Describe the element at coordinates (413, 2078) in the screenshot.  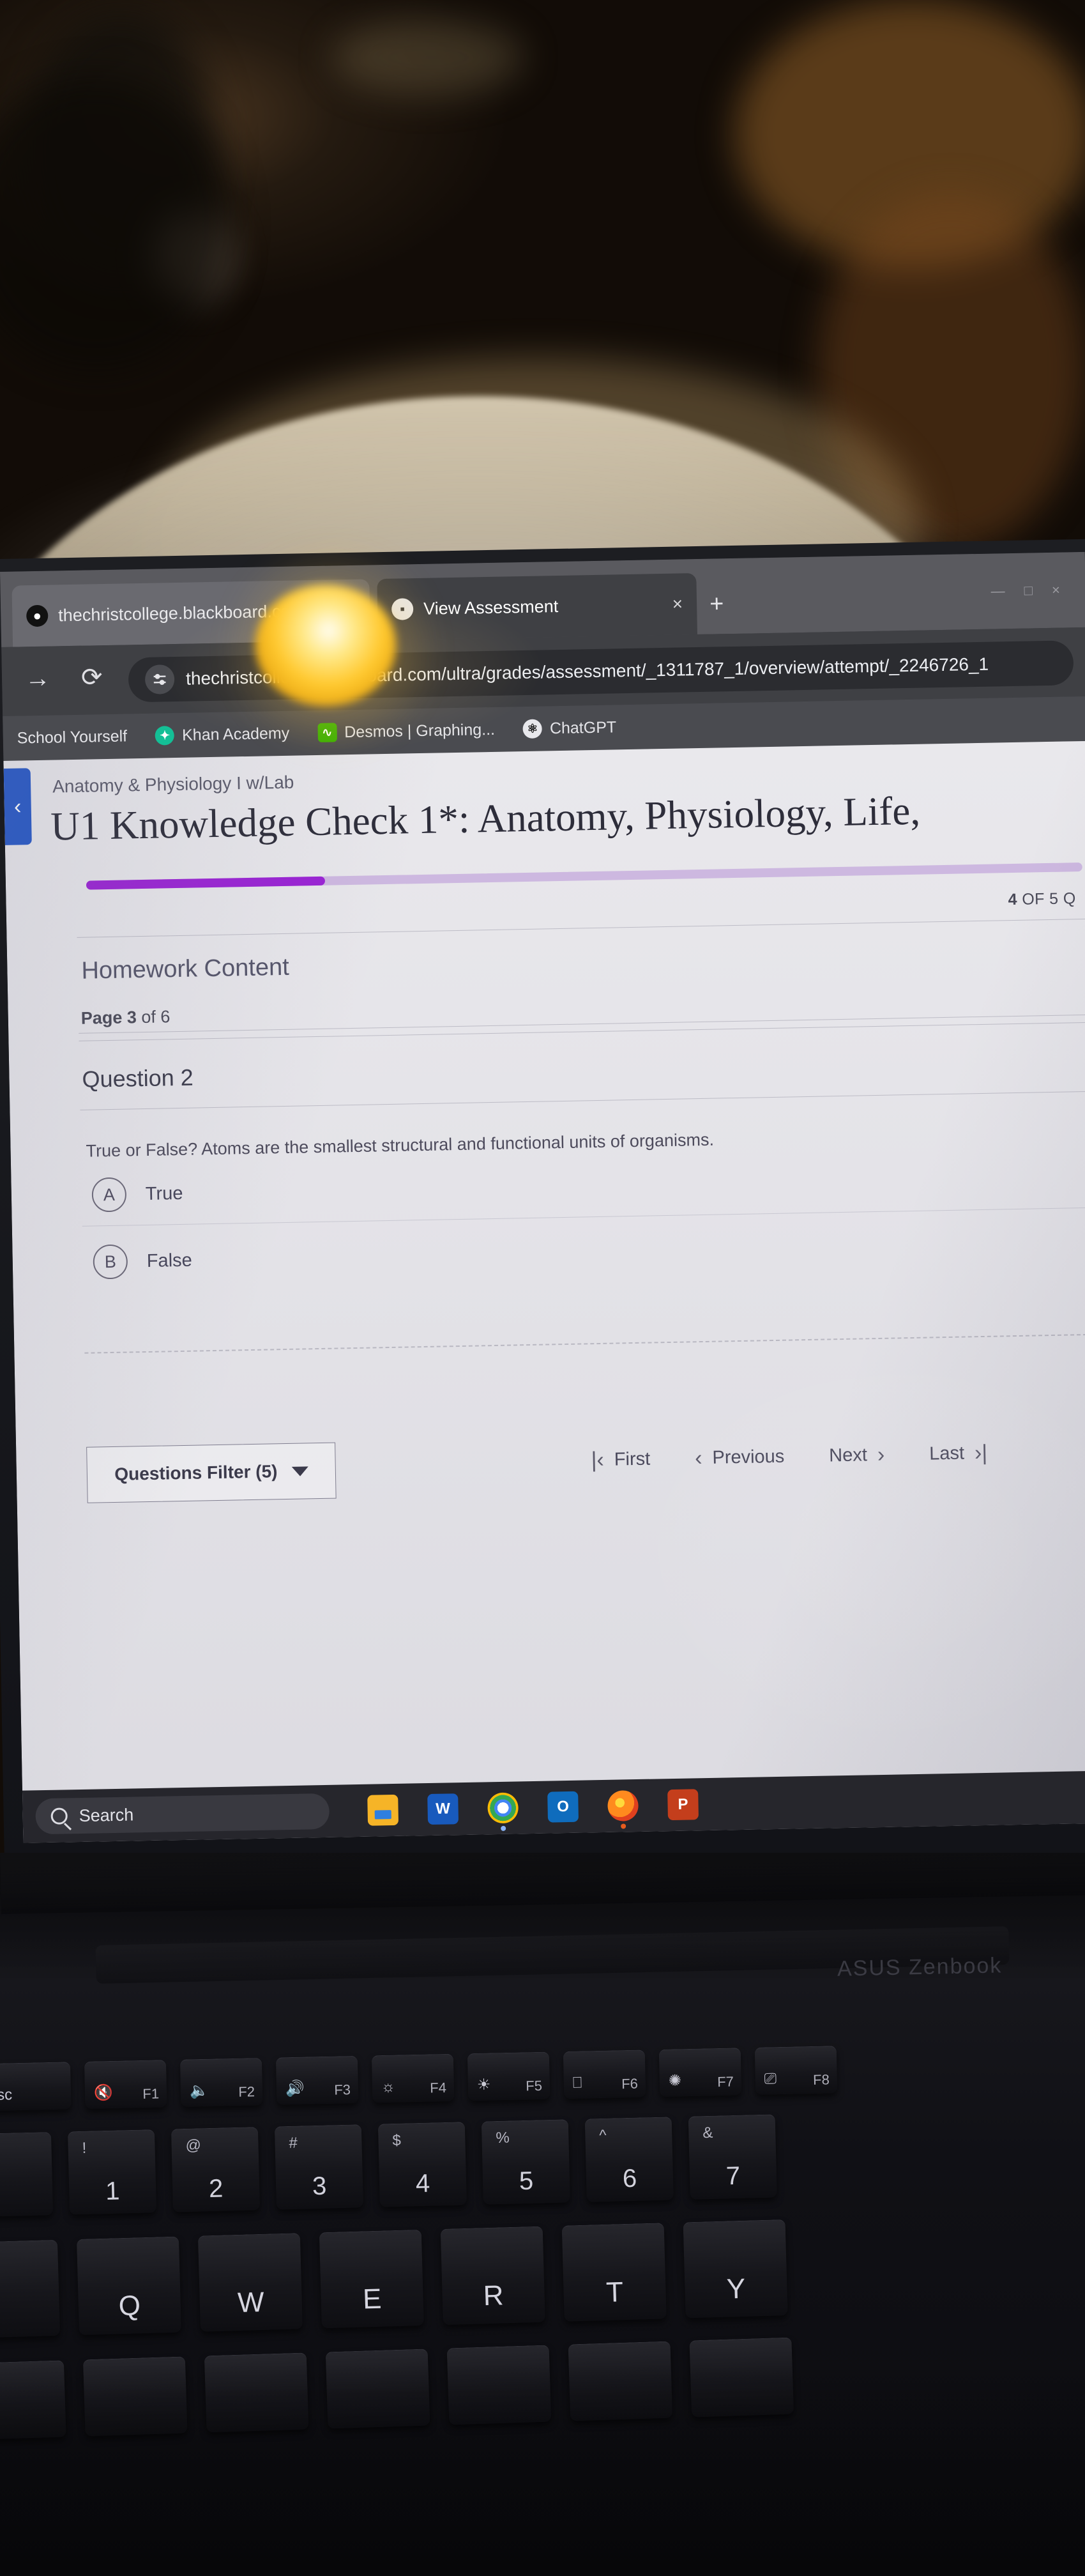
I see `key-f4: ☼ F4` at that location.